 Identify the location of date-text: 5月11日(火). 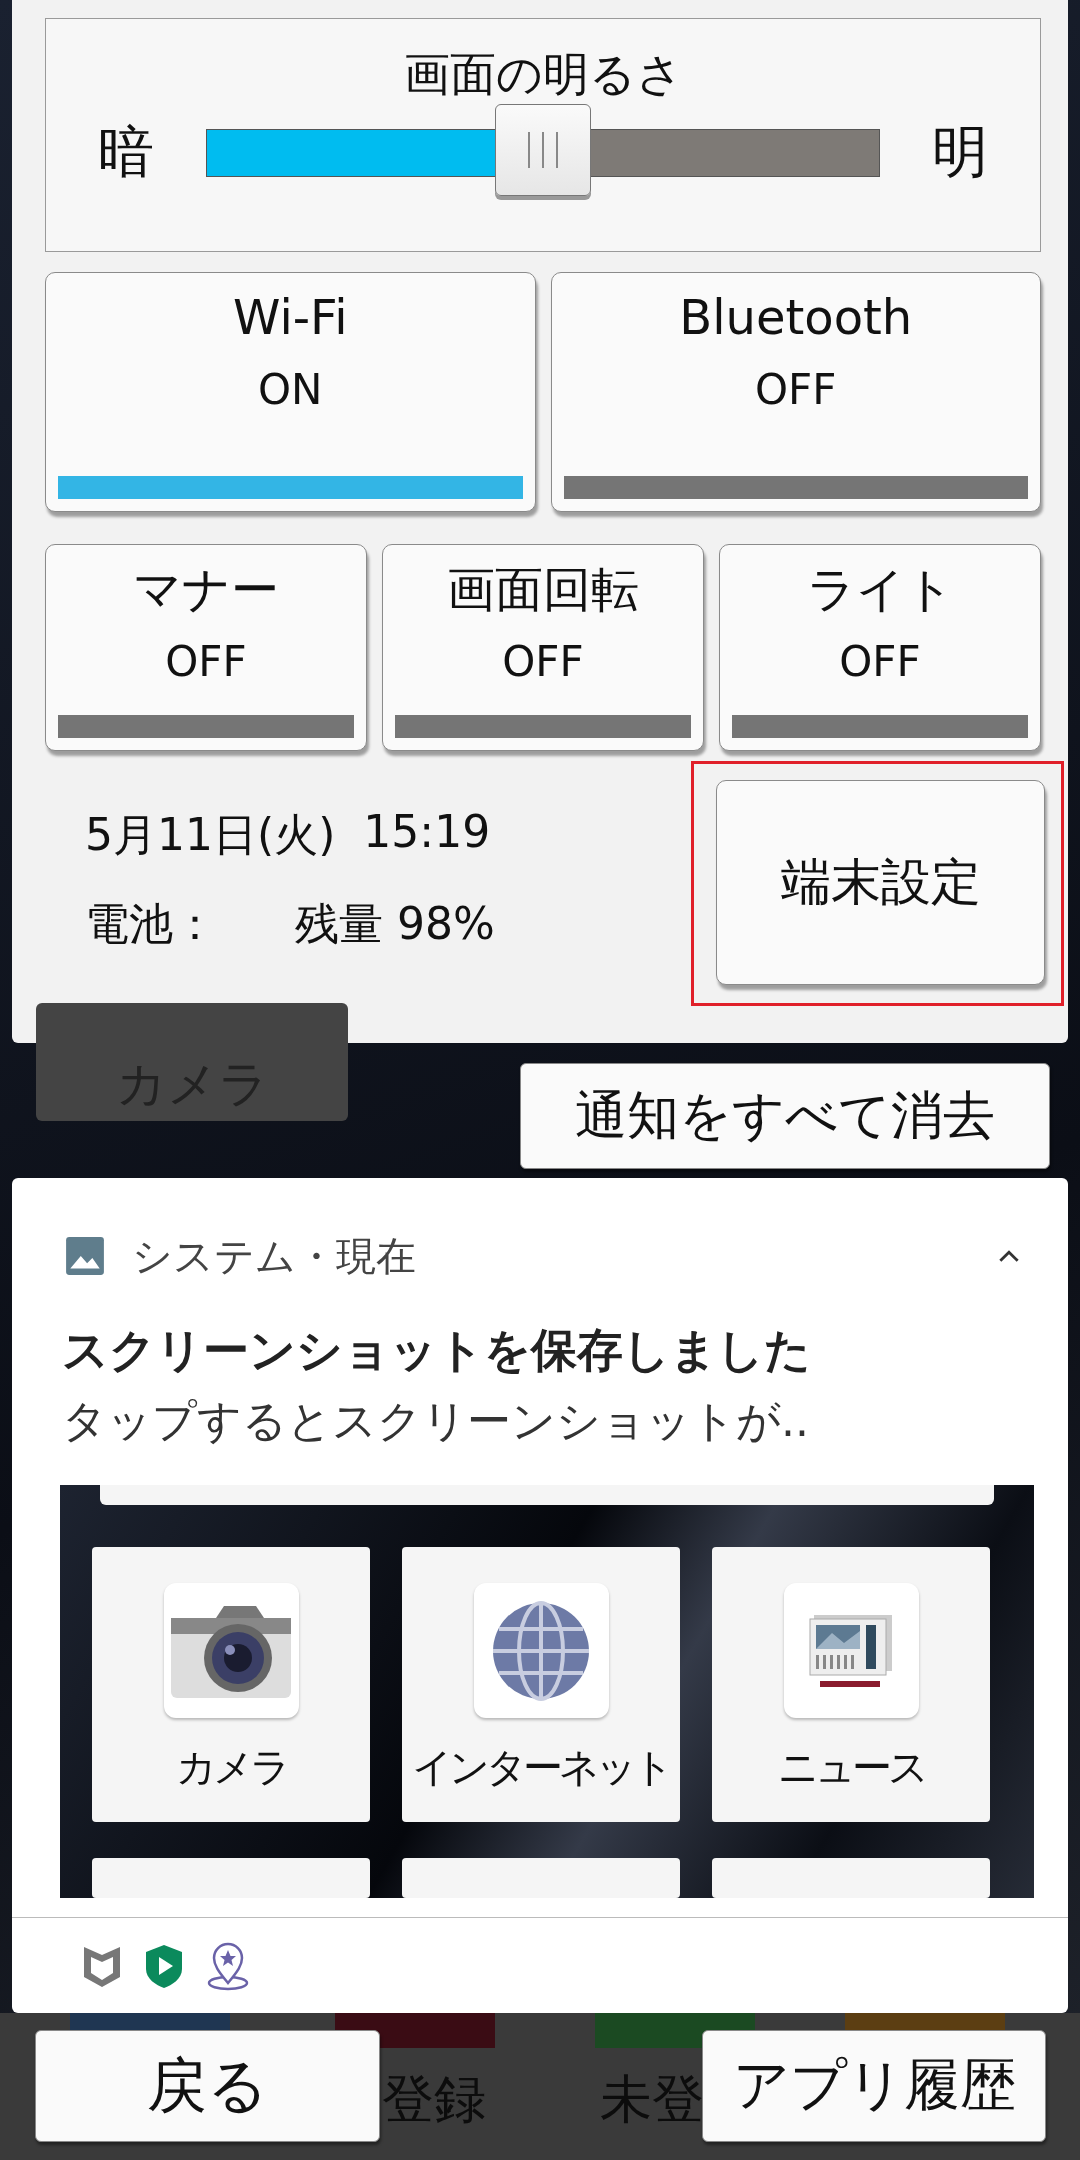
(210, 835).